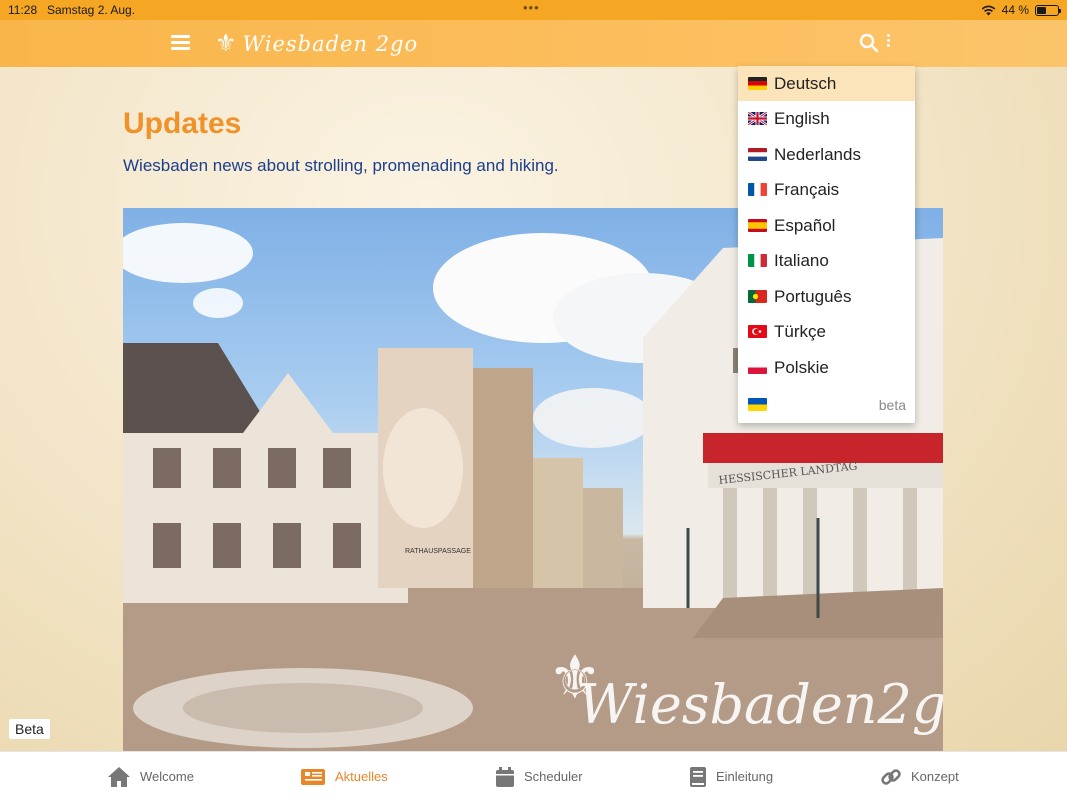  Describe the element at coordinates (757, 296) in the screenshot. I see `flag-pt-icon` at that location.